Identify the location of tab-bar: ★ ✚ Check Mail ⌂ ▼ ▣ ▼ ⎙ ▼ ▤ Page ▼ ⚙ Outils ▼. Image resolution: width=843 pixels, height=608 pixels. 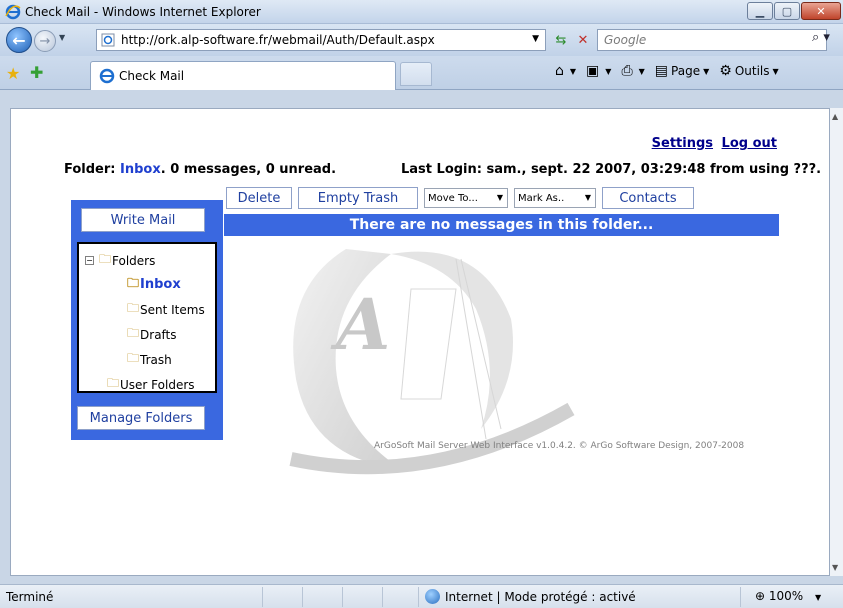
(421, 73).